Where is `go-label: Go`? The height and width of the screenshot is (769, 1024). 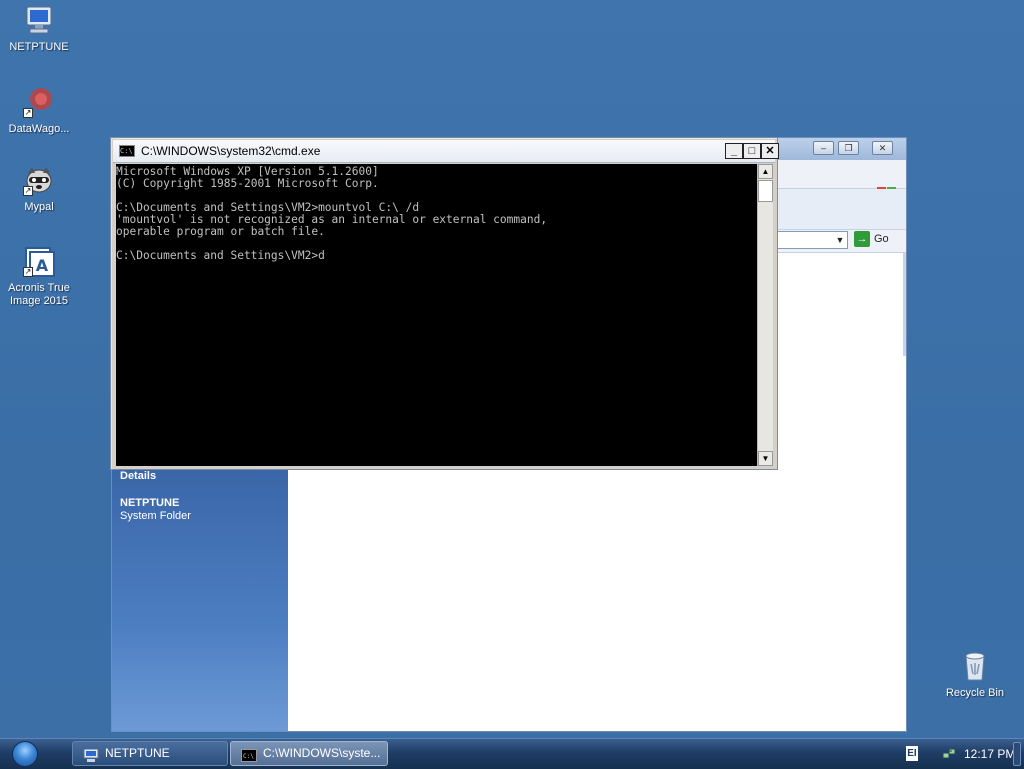
go-label: Go is located at coordinates (881, 238).